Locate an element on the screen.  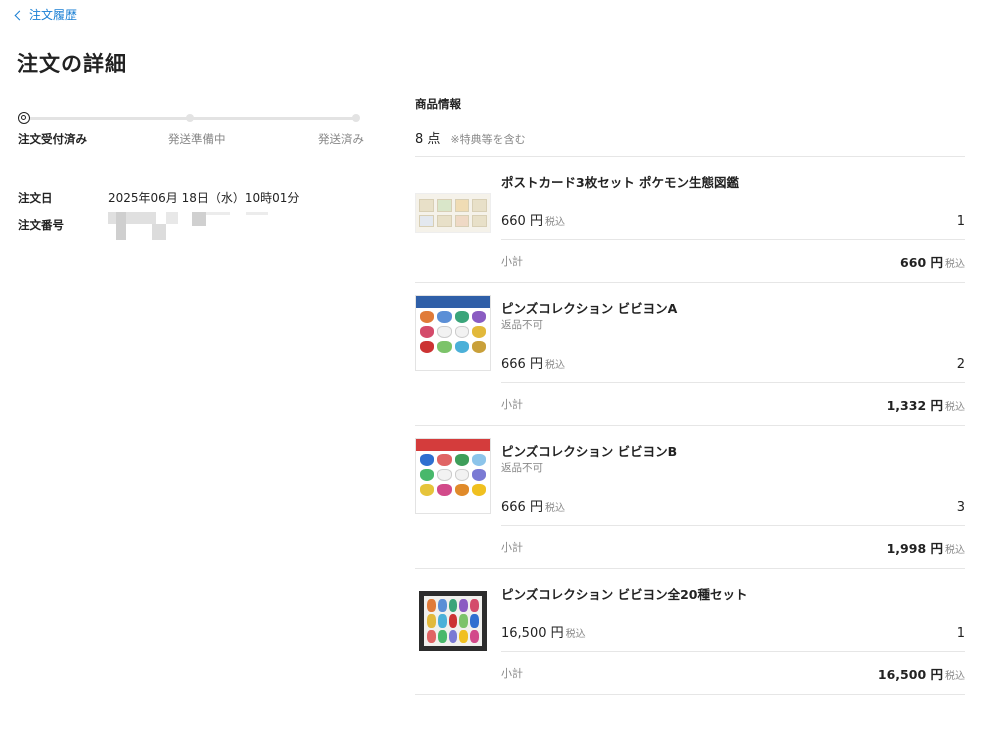
order-progress-bar is located at coordinates (189, 118).